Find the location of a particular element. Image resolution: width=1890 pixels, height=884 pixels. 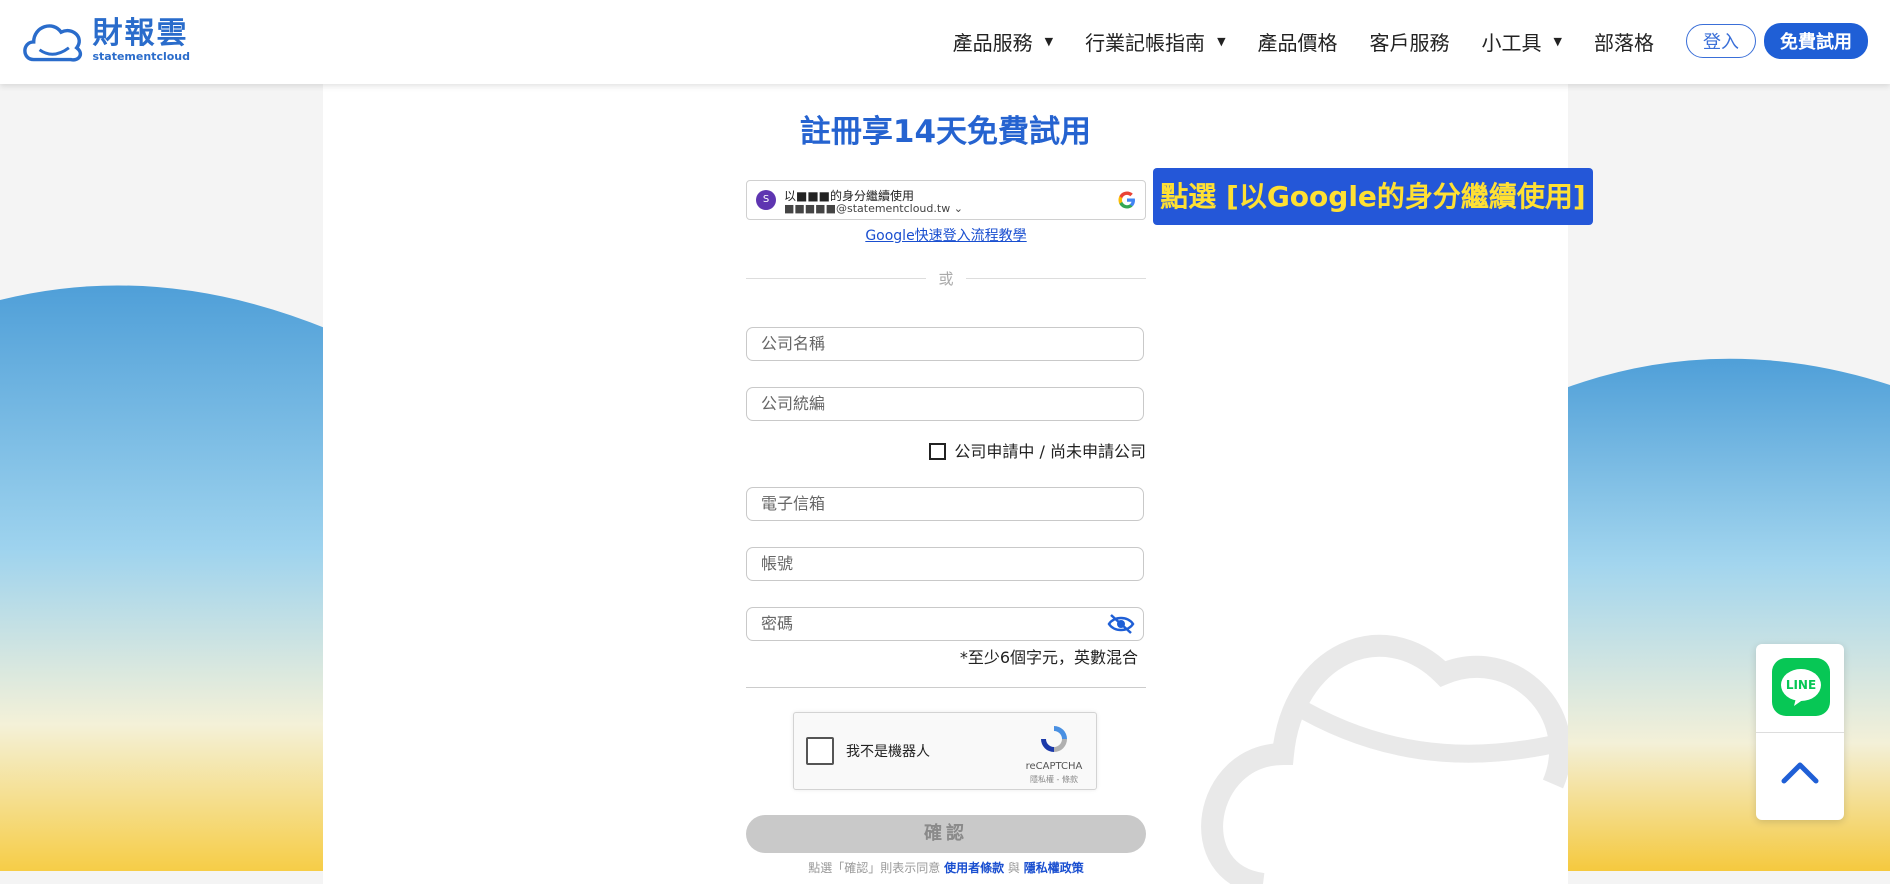

recaptcha-checkbox is located at coordinates (820, 751).